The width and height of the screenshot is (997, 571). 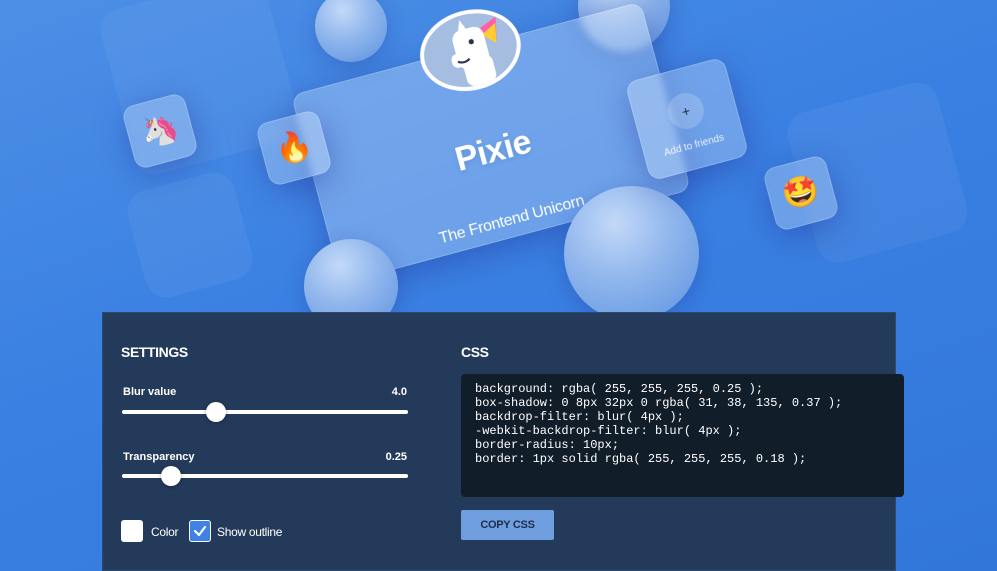 What do you see at coordinates (154, 352) in the screenshot?
I see `settings-title: SETTINGS` at bounding box center [154, 352].